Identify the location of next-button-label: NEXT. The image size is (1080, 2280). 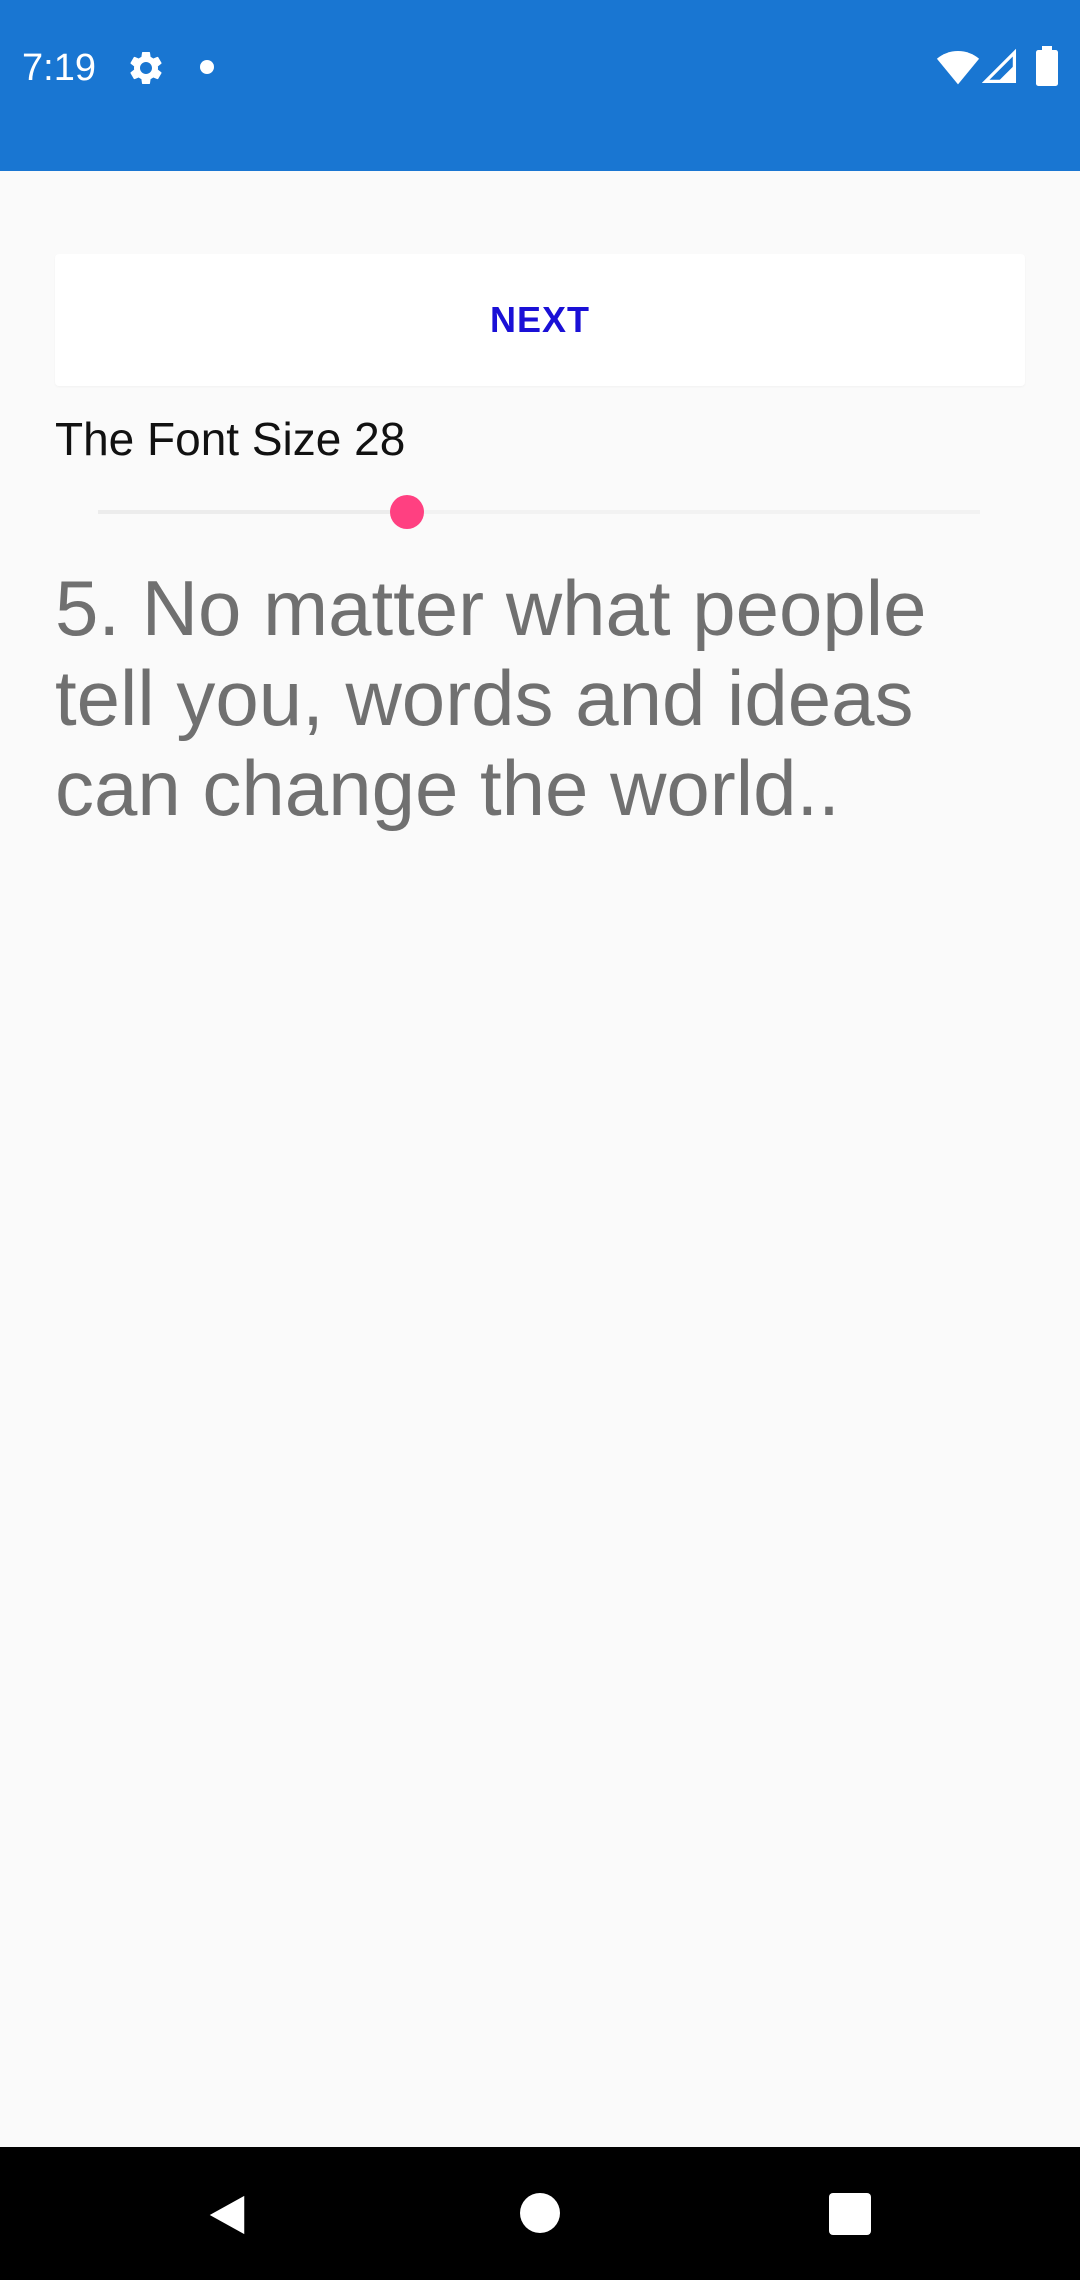
(539, 319).